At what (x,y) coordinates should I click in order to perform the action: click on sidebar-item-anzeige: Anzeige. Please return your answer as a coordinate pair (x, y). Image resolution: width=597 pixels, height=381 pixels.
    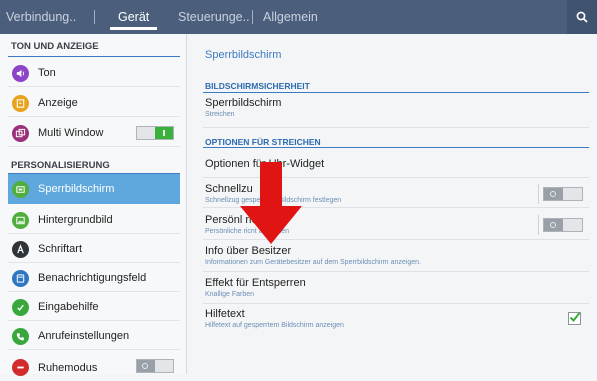
    Looking at the image, I should click on (94, 103).